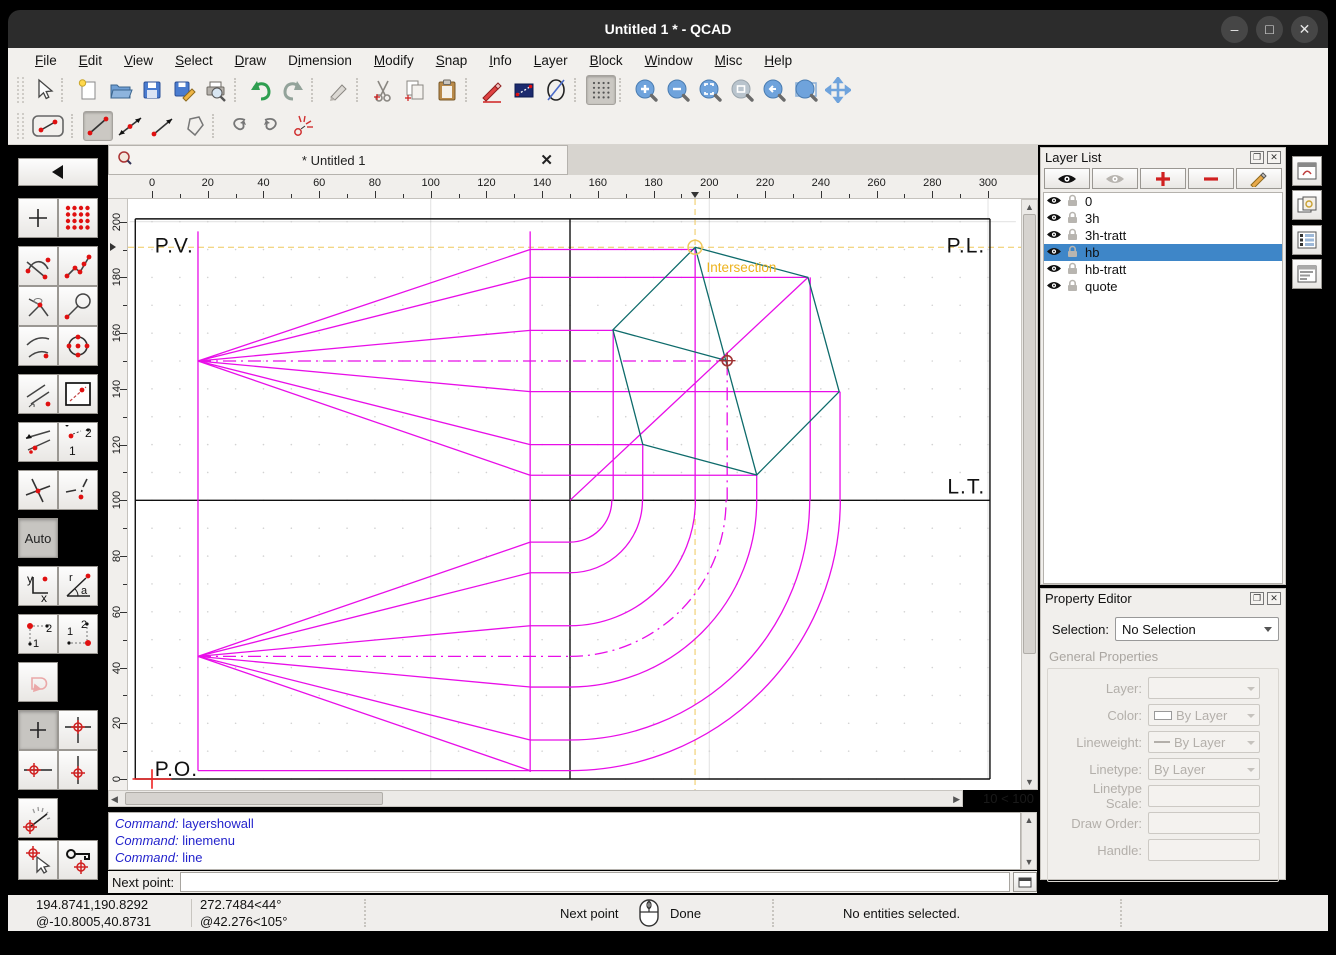 Image resolution: width=1336 pixels, height=955 pixels. What do you see at coordinates (78, 218) in the screenshot?
I see `tool-point-grid` at bounding box center [78, 218].